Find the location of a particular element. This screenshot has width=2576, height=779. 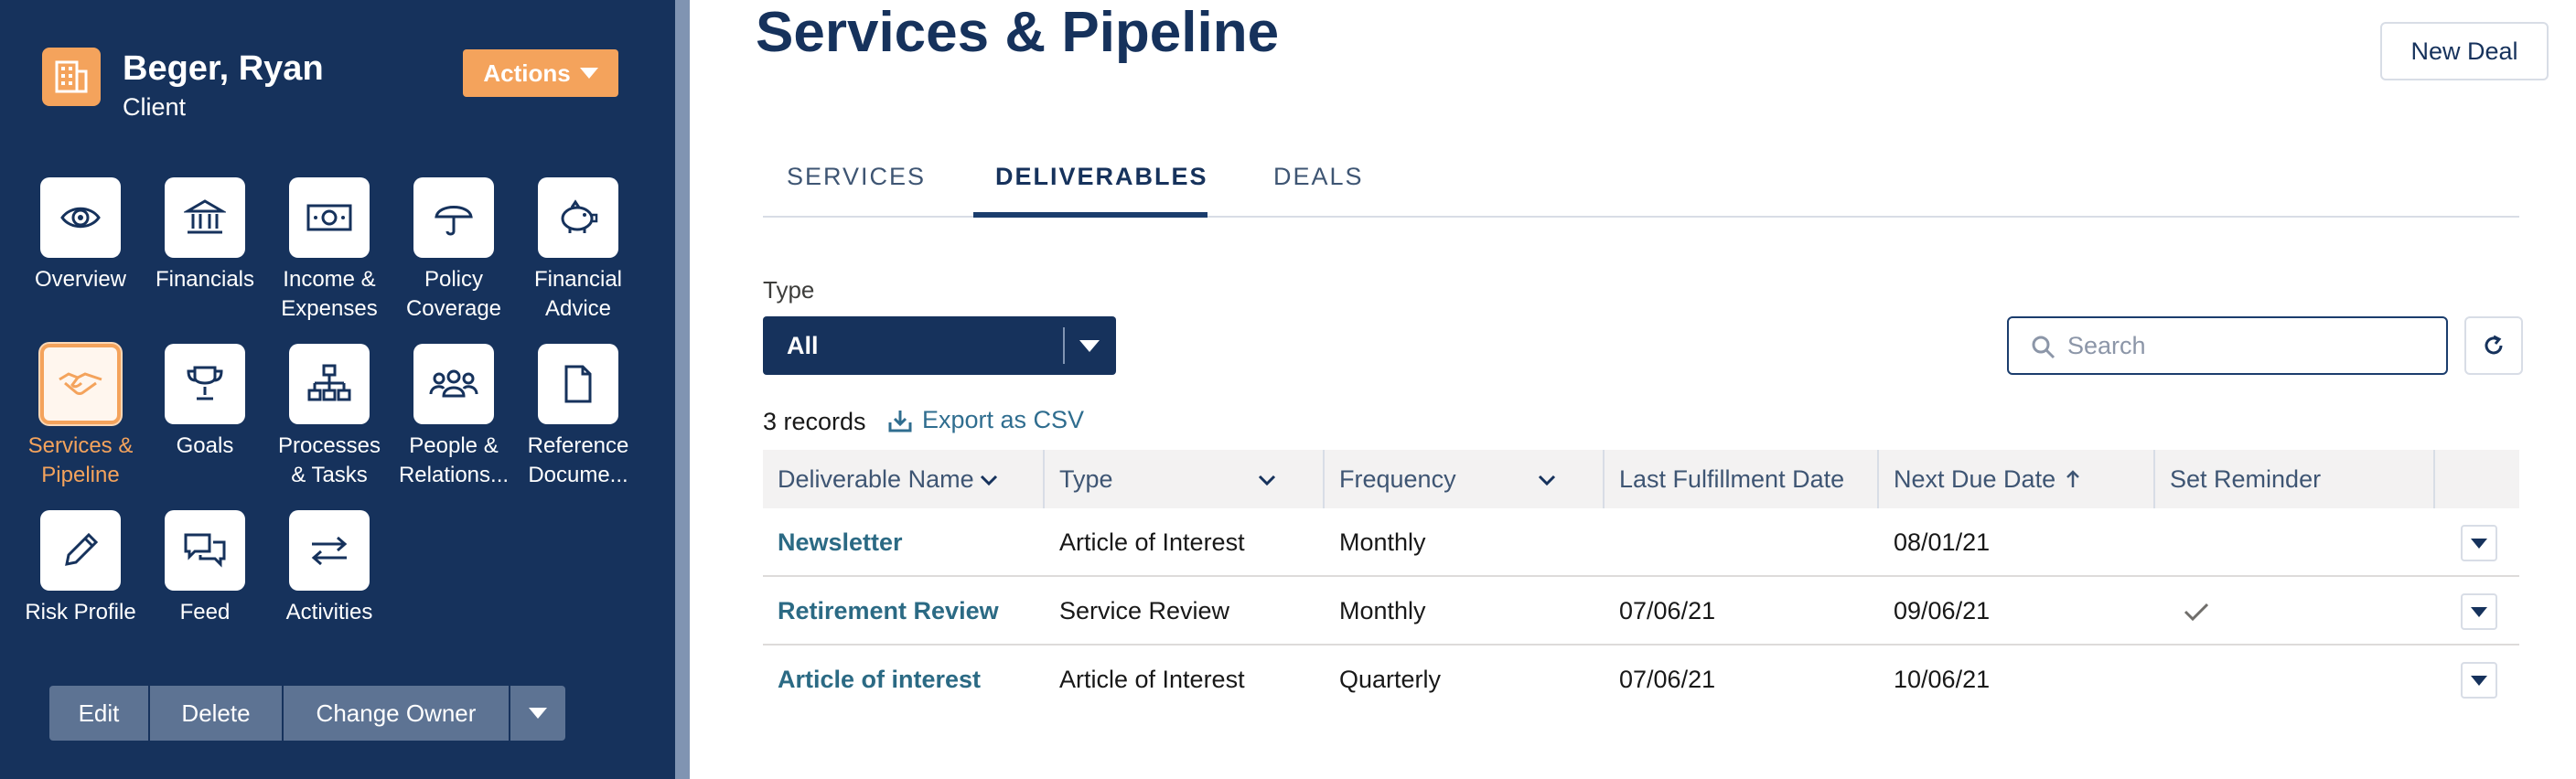

column-header-last-fulfillment-date: Last Fulfillment Date is located at coordinates (1741, 479).